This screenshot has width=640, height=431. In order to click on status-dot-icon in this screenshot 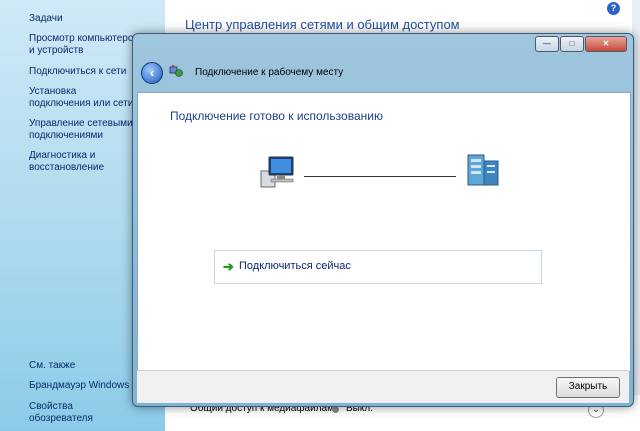, I will do `click(335, 409)`.